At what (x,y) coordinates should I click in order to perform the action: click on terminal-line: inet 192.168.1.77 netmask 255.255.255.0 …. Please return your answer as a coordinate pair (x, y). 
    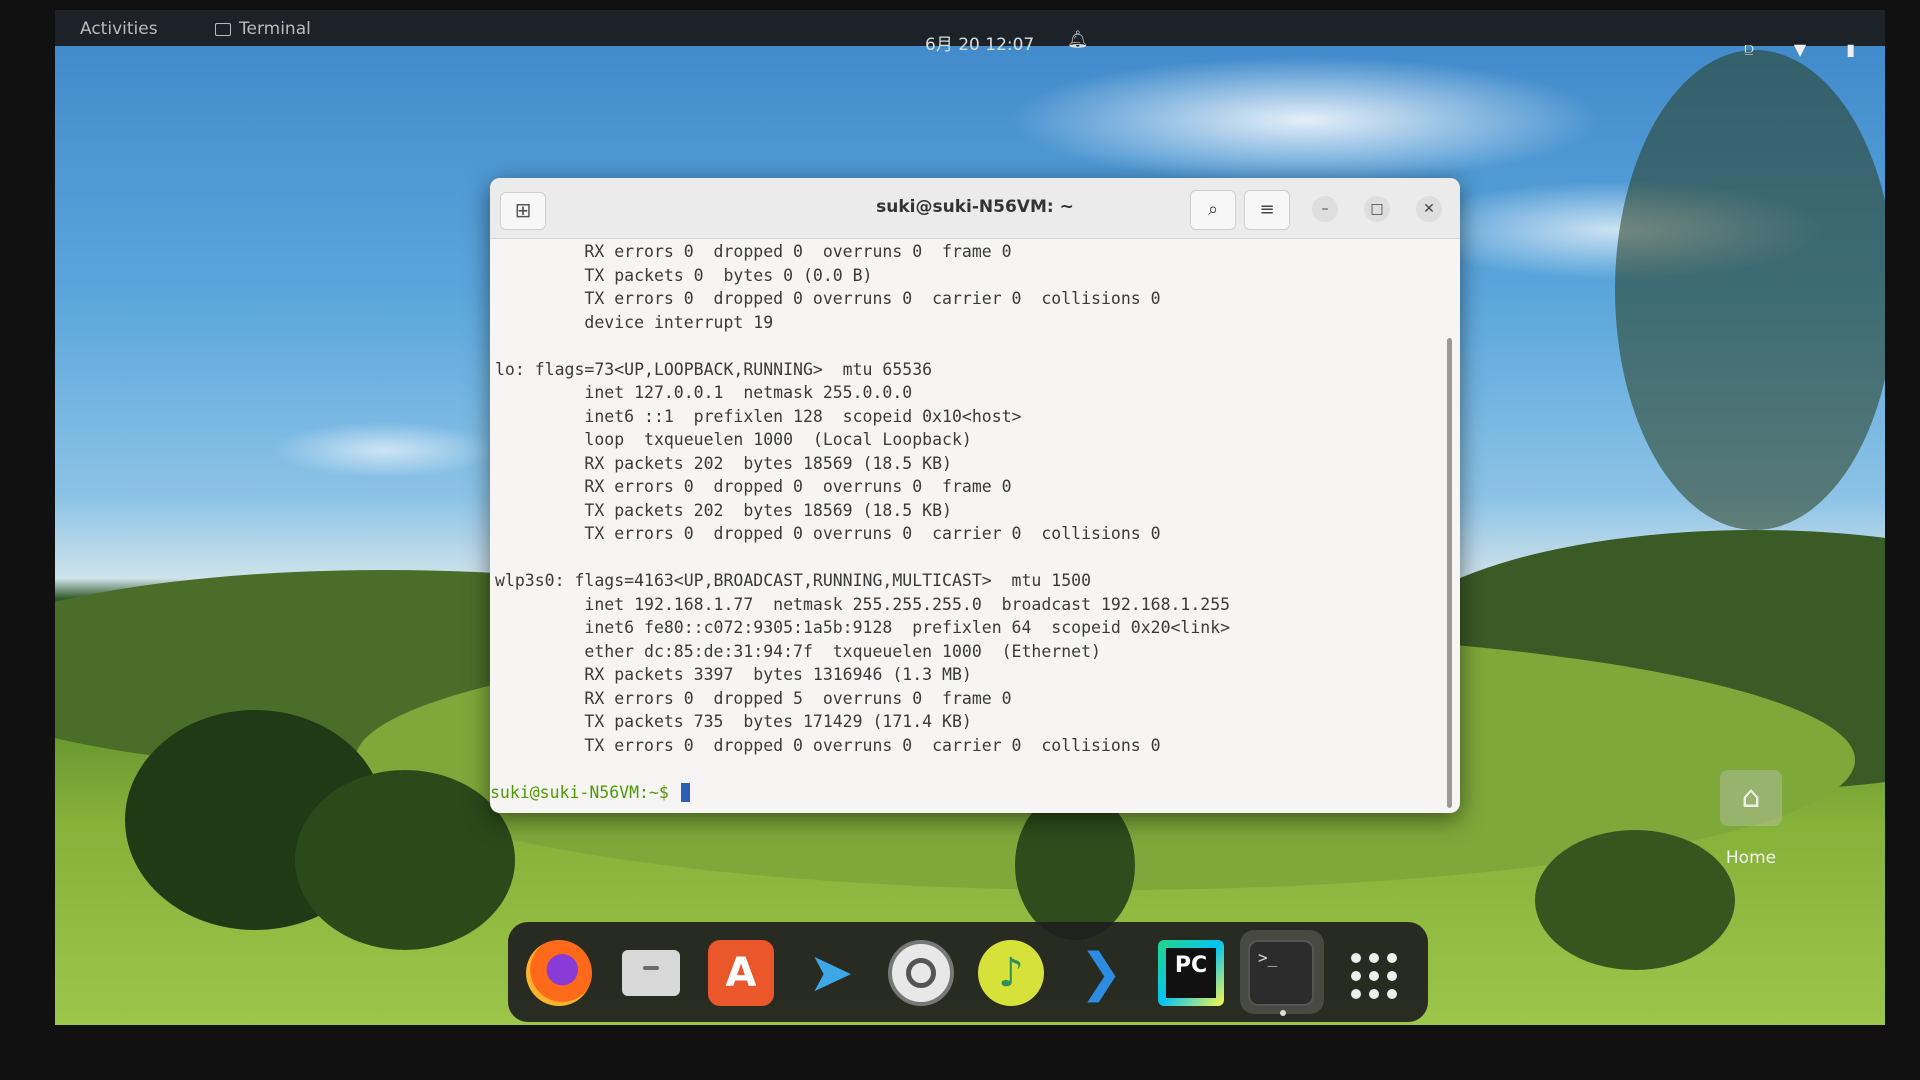
    Looking at the image, I should click on (863, 604).